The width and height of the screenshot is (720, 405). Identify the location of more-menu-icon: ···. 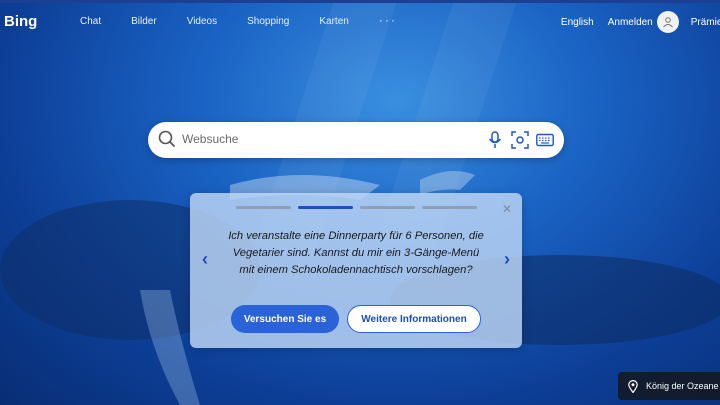
(388, 20).